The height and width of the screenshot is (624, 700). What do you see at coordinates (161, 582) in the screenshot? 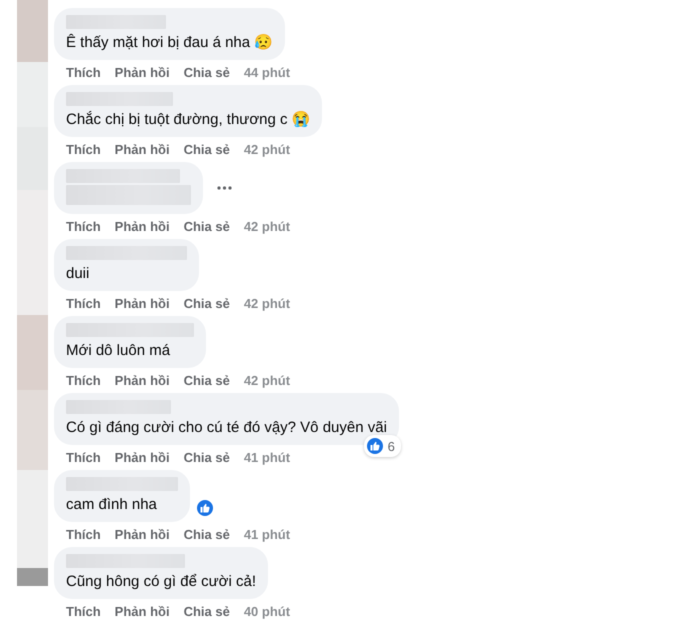
I see `comment-text: Cũng hông có gì để cười cả!` at bounding box center [161, 582].